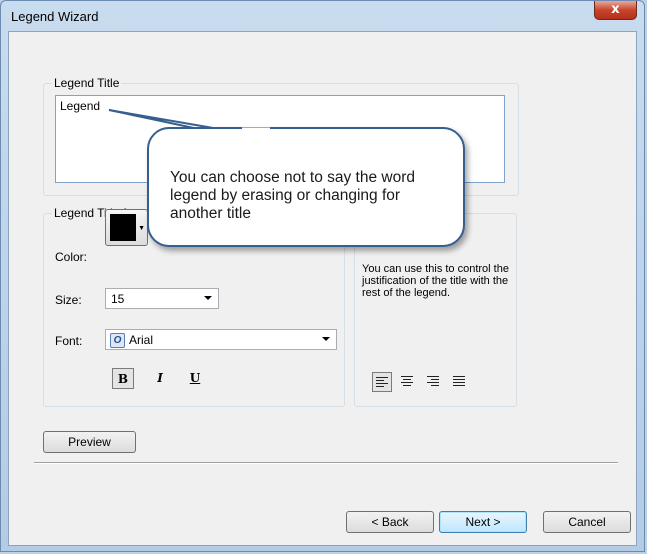  Describe the element at coordinates (118, 299) in the screenshot. I see `size-value: 15` at that location.